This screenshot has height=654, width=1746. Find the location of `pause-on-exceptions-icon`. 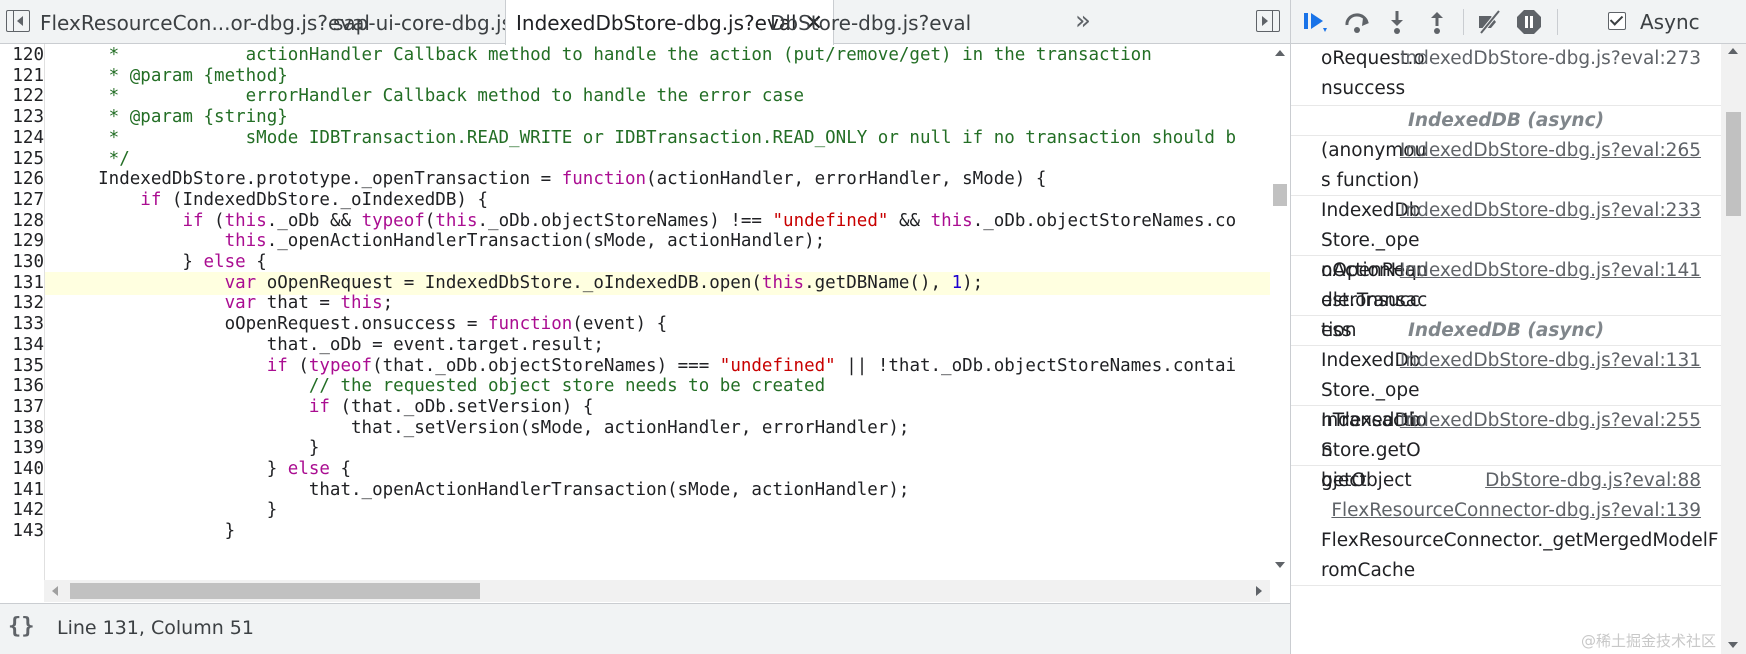

pause-on-exceptions-icon is located at coordinates (1529, 22).